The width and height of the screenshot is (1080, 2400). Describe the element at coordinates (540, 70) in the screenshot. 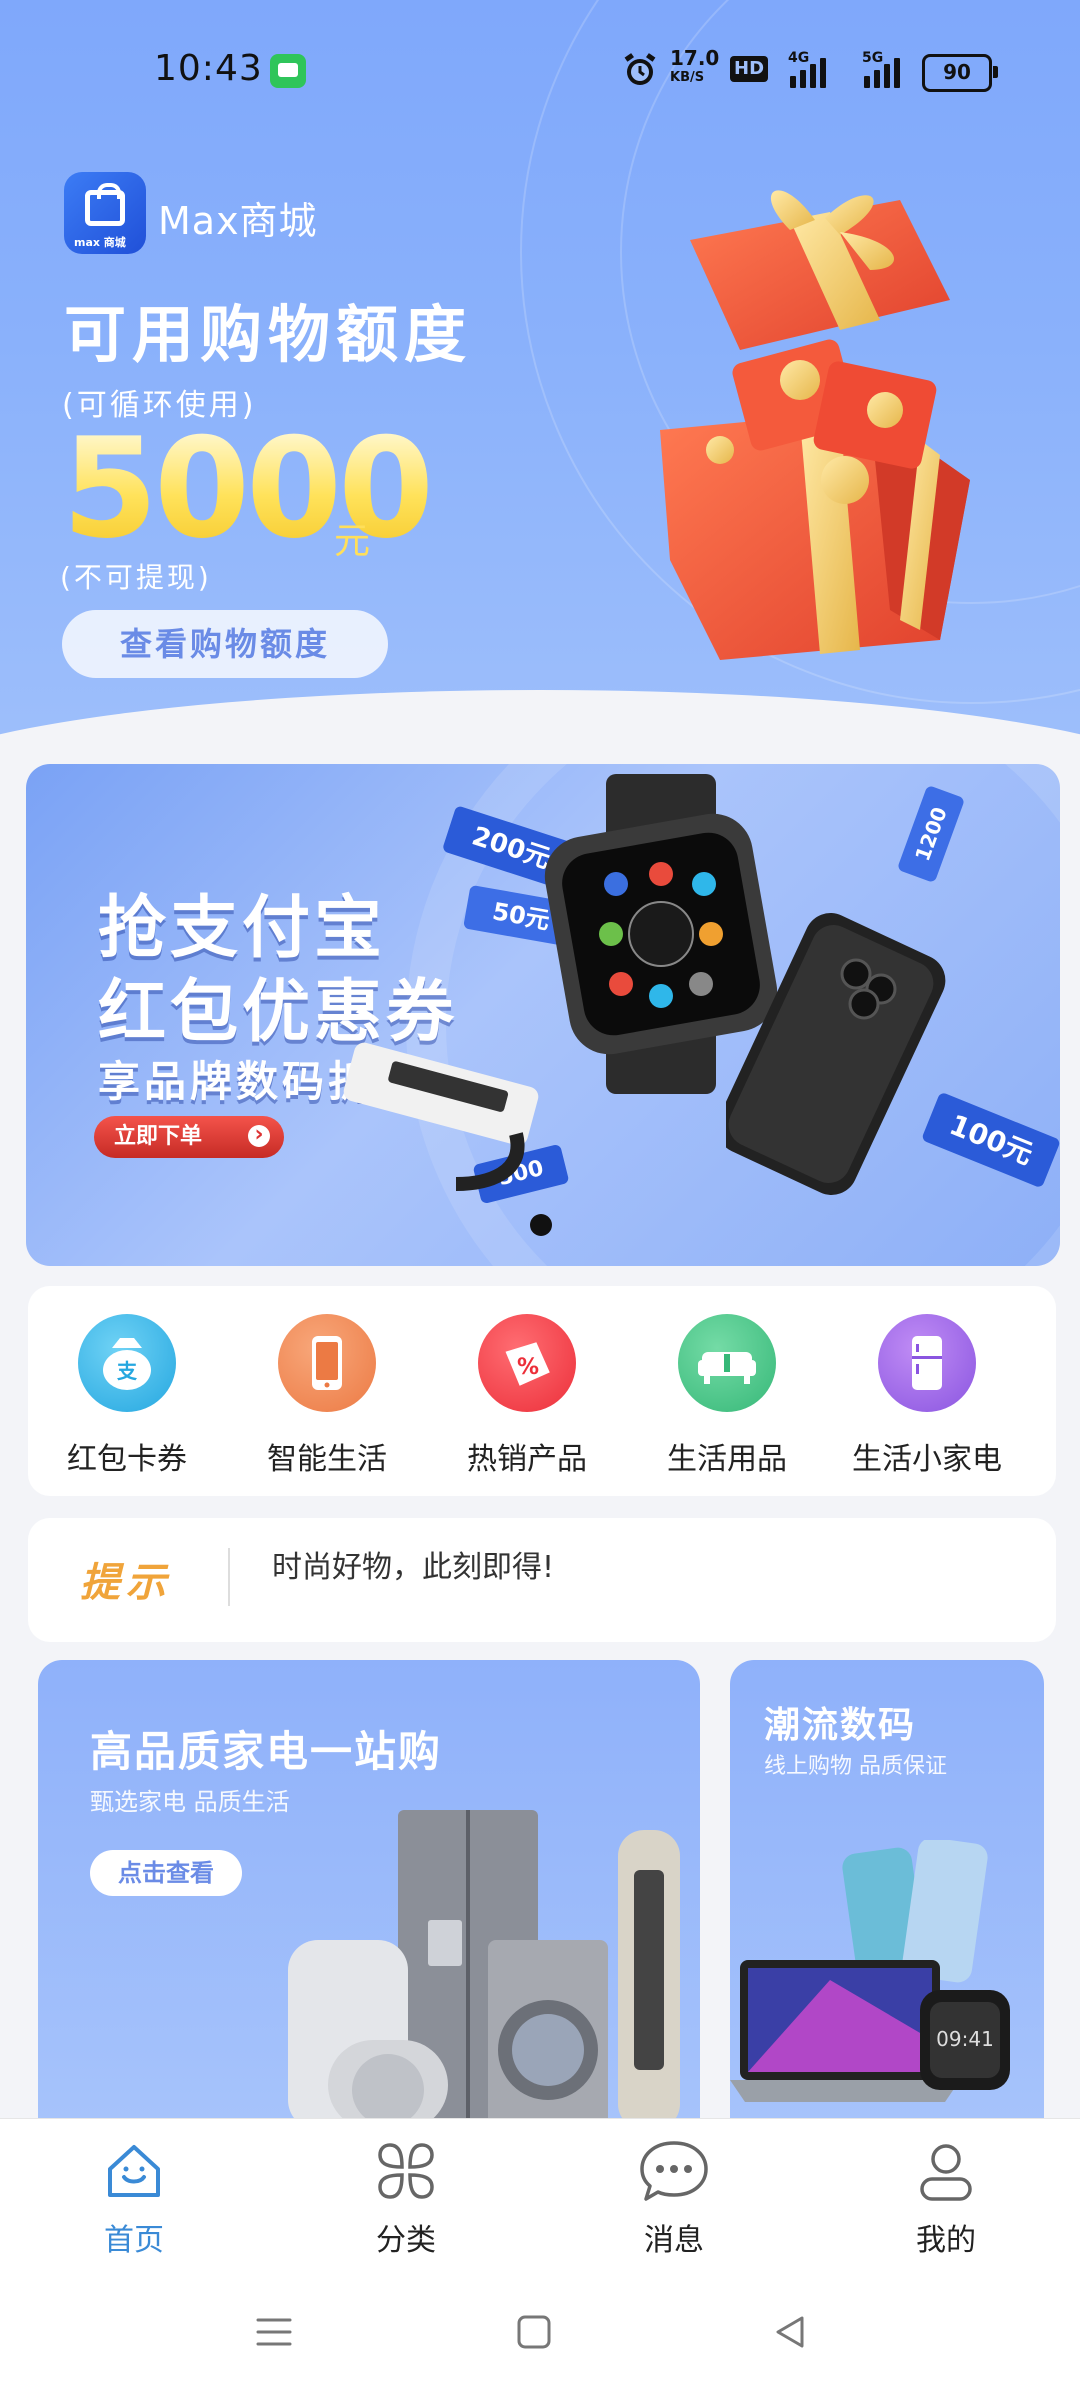

I see `status-bar: 10:43 17.0 KB/S HD 4G 5G 90` at that location.